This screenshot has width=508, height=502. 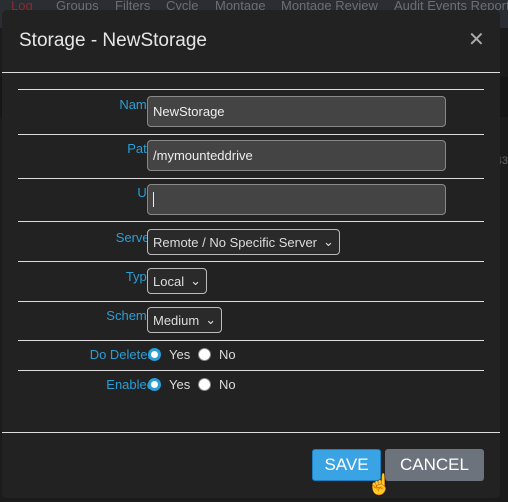 I want to click on type-value: Local, so click(x=169, y=281).